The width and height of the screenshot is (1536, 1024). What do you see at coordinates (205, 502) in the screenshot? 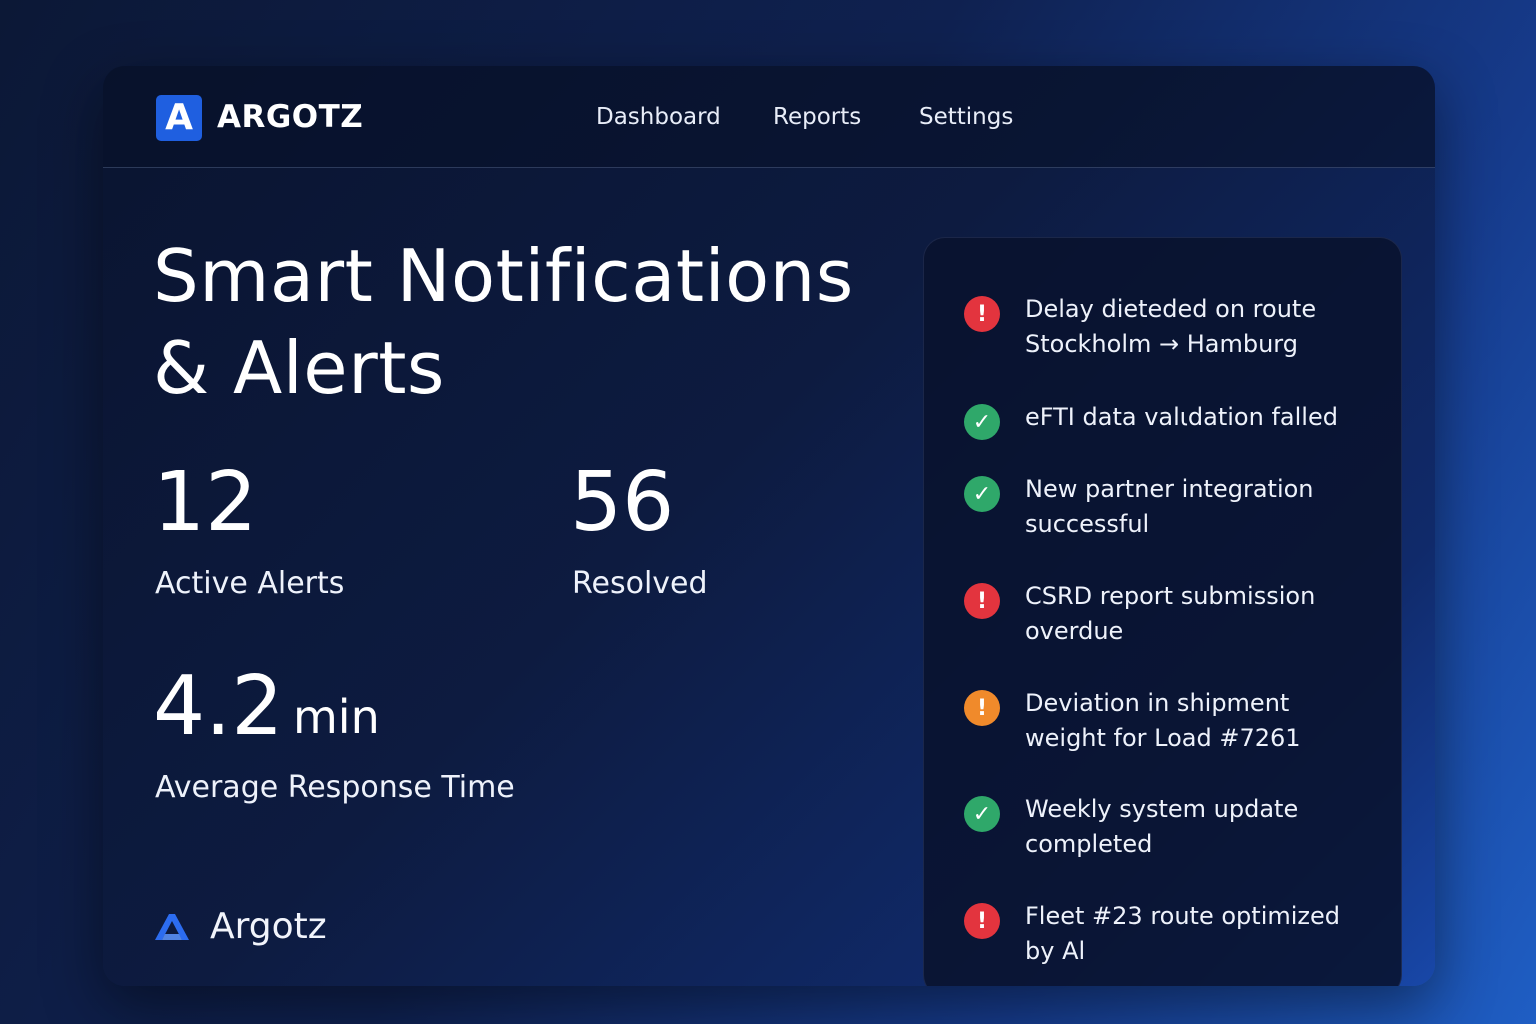
I see `active-alerts-value: 12` at bounding box center [205, 502].